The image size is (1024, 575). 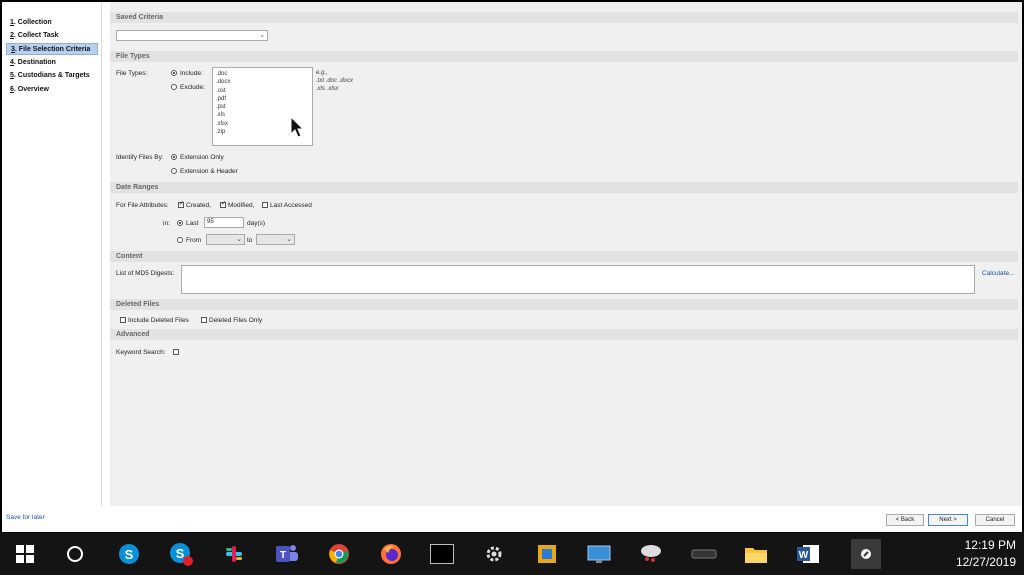 I want to click on from-radio, so click(x=180, y=240).